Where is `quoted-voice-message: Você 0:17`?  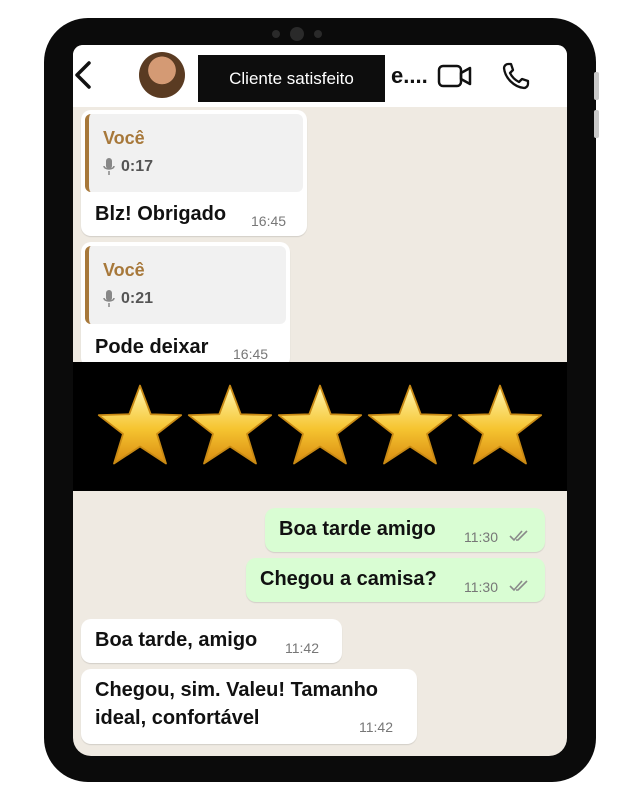
quoted-voice-message: Você 0:17 is located at coordinates (194, 153).